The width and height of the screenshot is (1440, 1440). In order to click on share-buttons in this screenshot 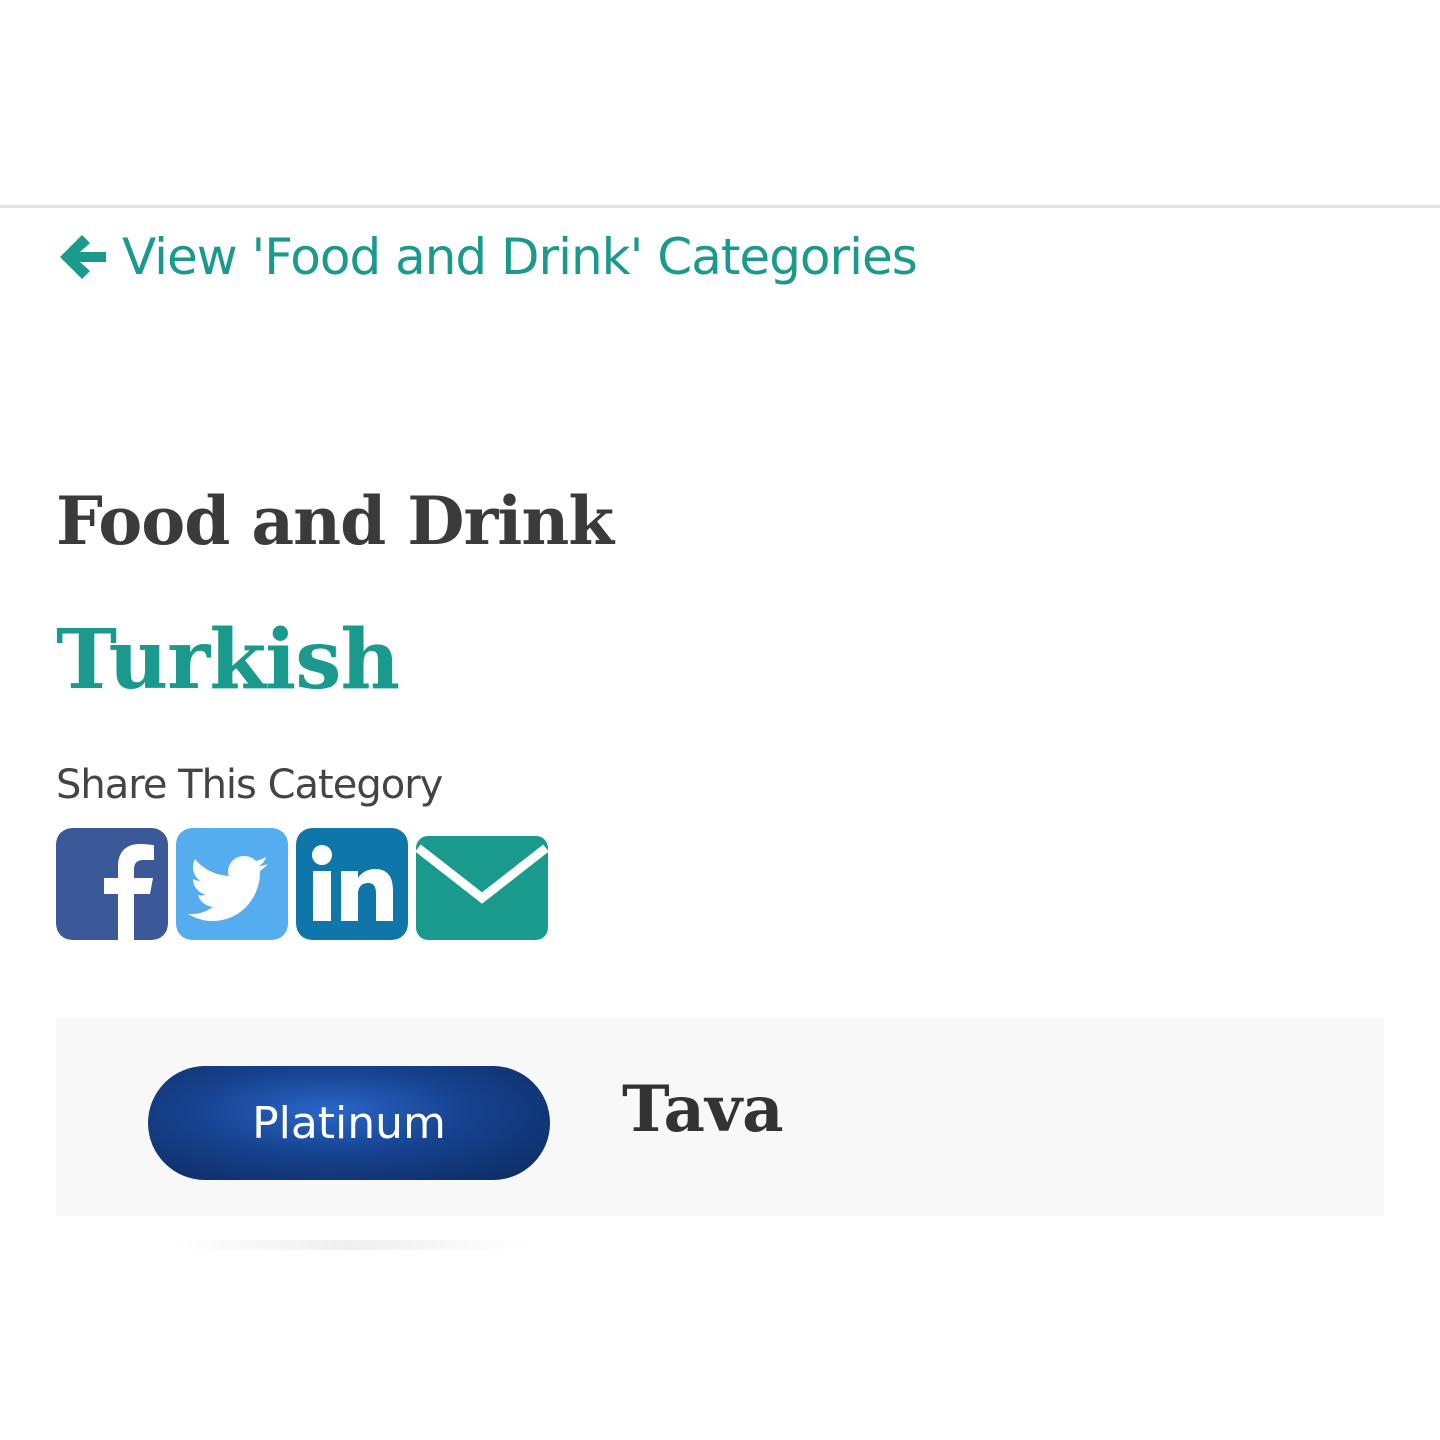, I will do `click(302, 884)`.